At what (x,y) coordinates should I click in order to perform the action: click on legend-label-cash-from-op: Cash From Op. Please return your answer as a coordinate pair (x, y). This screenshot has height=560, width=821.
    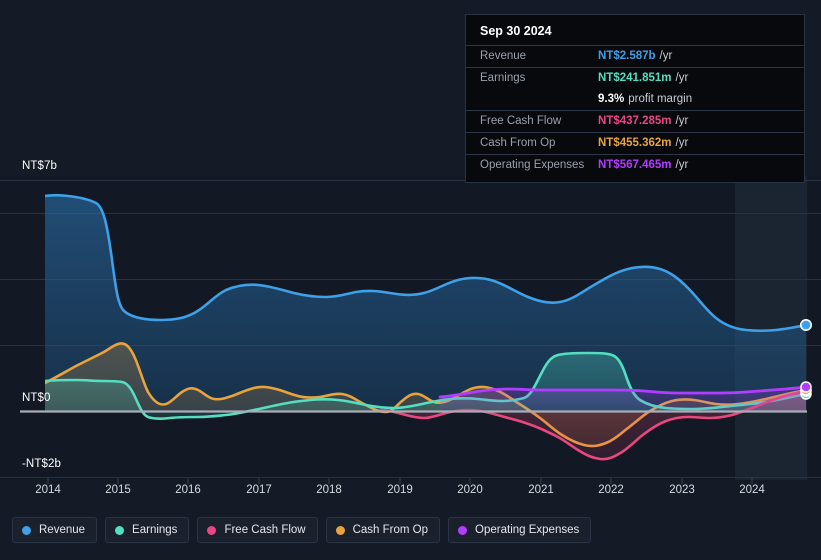
    Looking at the image, I should click on (390, 530).